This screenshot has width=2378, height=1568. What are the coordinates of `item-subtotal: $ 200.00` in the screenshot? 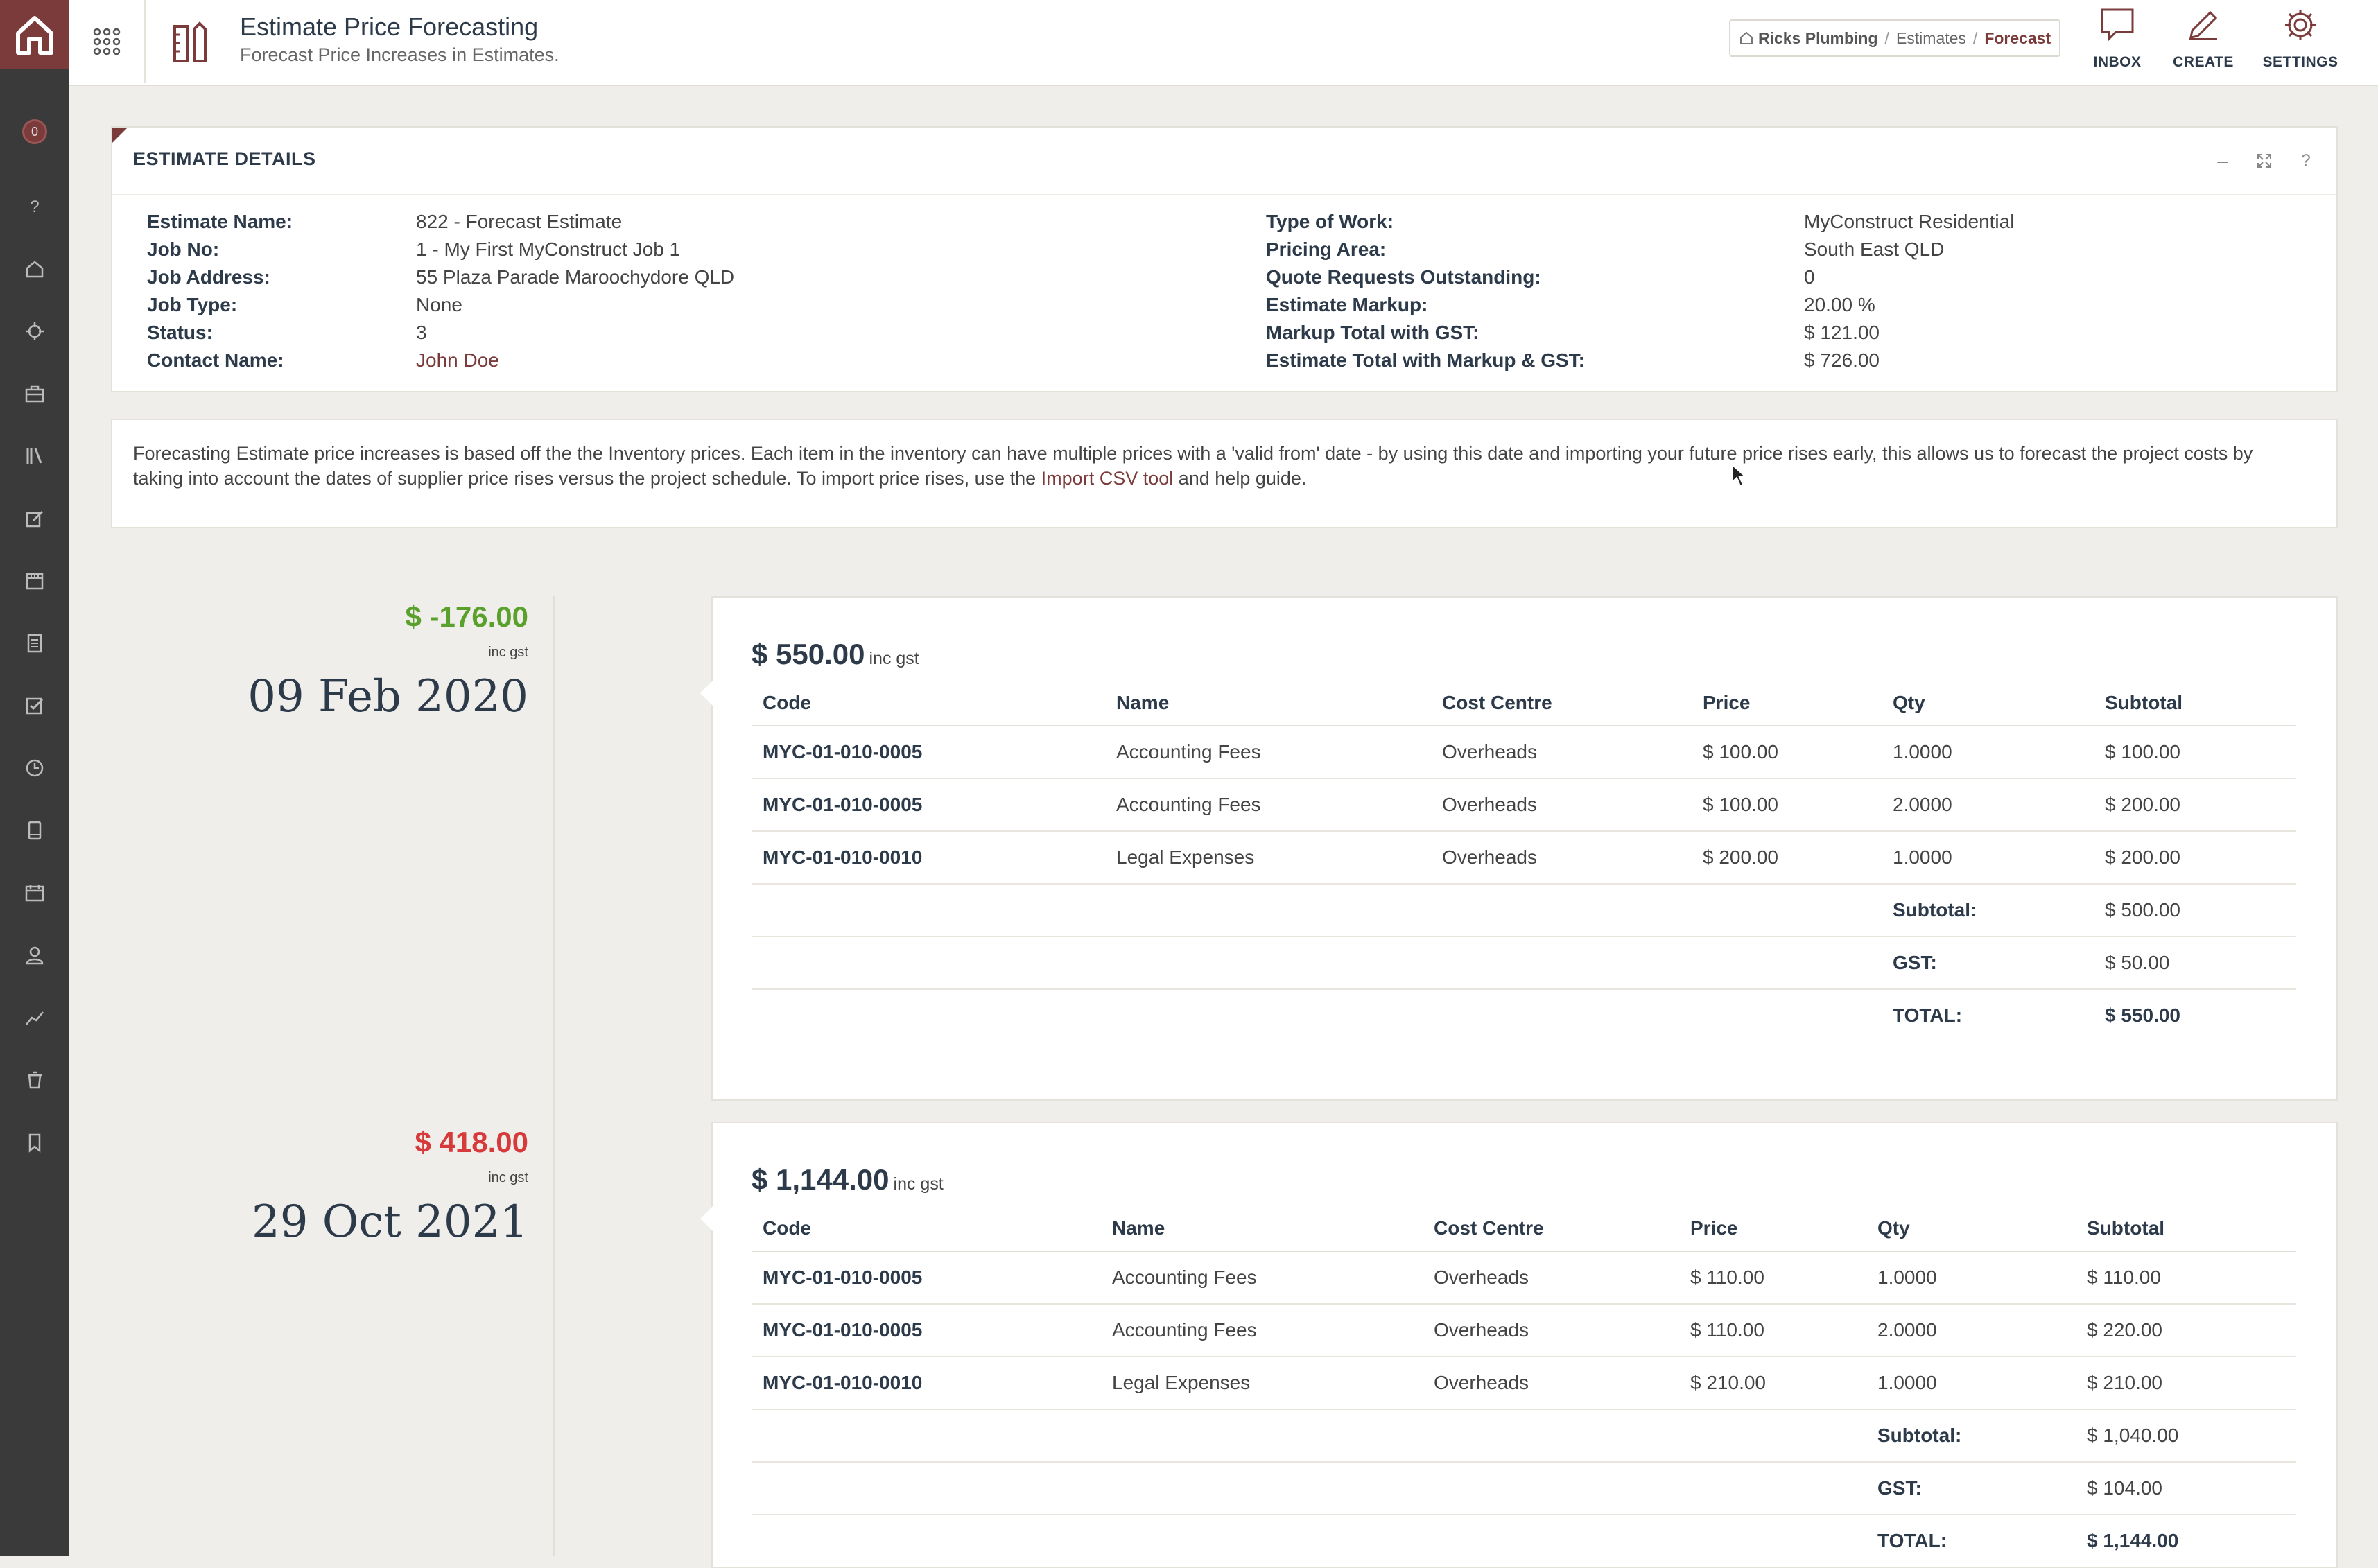 It's located at (2195, 805).